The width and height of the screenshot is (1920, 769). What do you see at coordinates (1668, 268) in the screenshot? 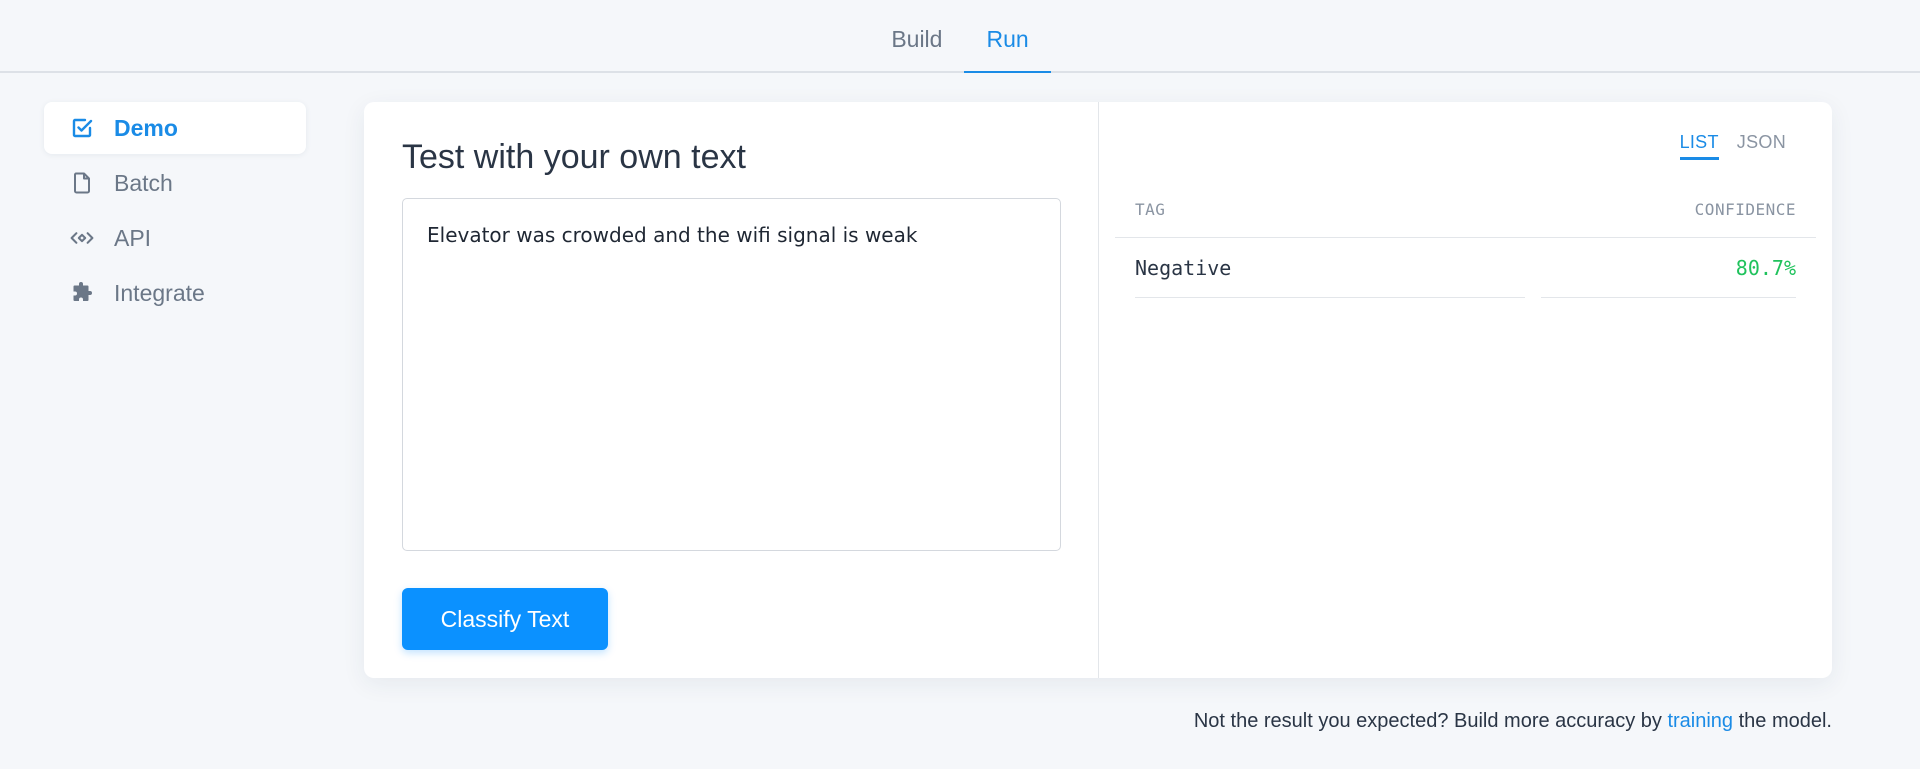
I see `confidence-cell: 80.7%` at bounding box center [1668, 268].